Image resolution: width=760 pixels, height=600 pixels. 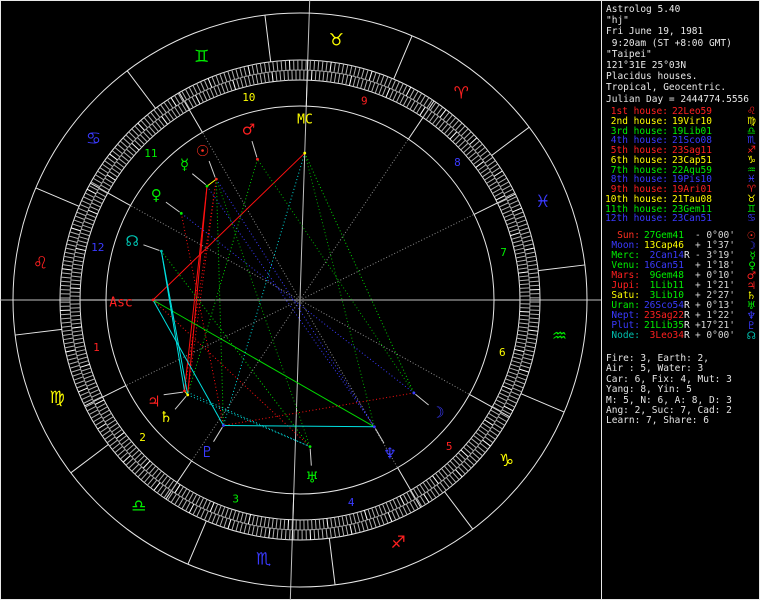 What do you see at coordinates (138, 507) in the screenshot?
I see `zodiac-sign-icon: ♎` at bounding box center [138, 507].